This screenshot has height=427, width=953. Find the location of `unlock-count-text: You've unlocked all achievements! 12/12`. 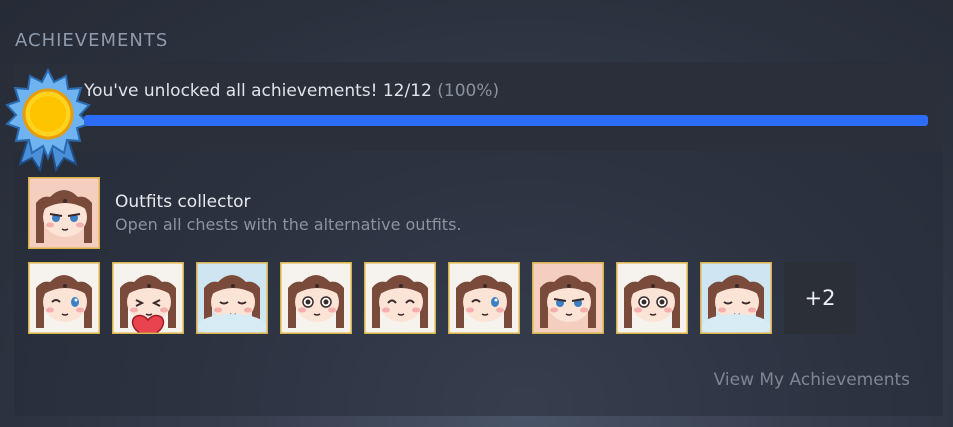

unlock-count-text: You've unlocked all achievements! 12/12 is located at coordinates (258, 91).